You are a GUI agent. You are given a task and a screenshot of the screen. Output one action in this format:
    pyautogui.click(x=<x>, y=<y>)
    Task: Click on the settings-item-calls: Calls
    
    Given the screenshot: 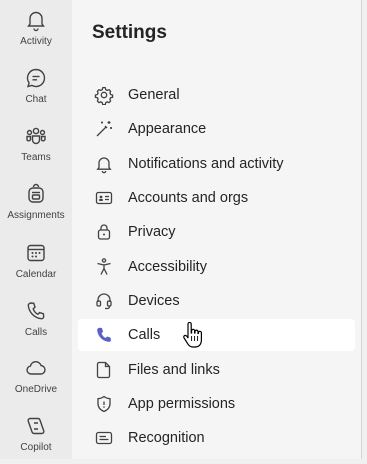 What is the action you would take?
    pyautogui.click(x=216, y=335)
    